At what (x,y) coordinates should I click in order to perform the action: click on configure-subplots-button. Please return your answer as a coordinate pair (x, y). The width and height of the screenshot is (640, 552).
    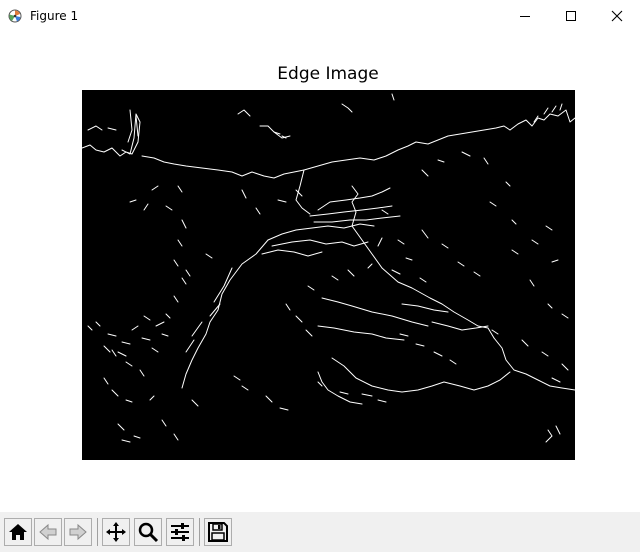
    Looking at the image, I should click on (180, 532).